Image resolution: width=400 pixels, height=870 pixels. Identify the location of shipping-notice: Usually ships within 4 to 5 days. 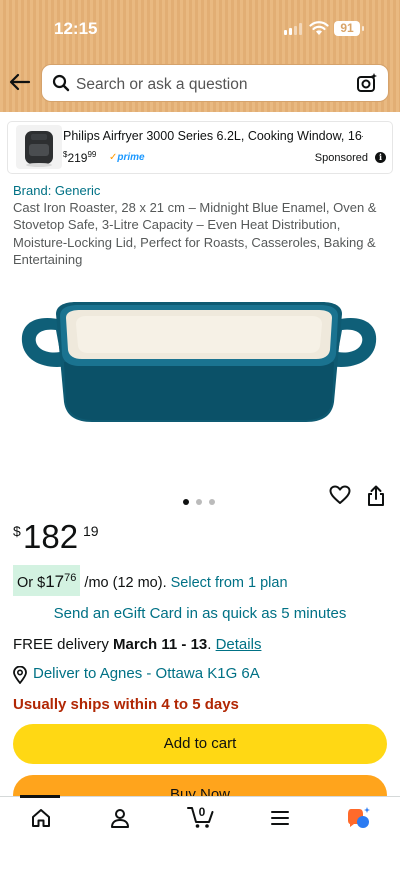
(126, 704).